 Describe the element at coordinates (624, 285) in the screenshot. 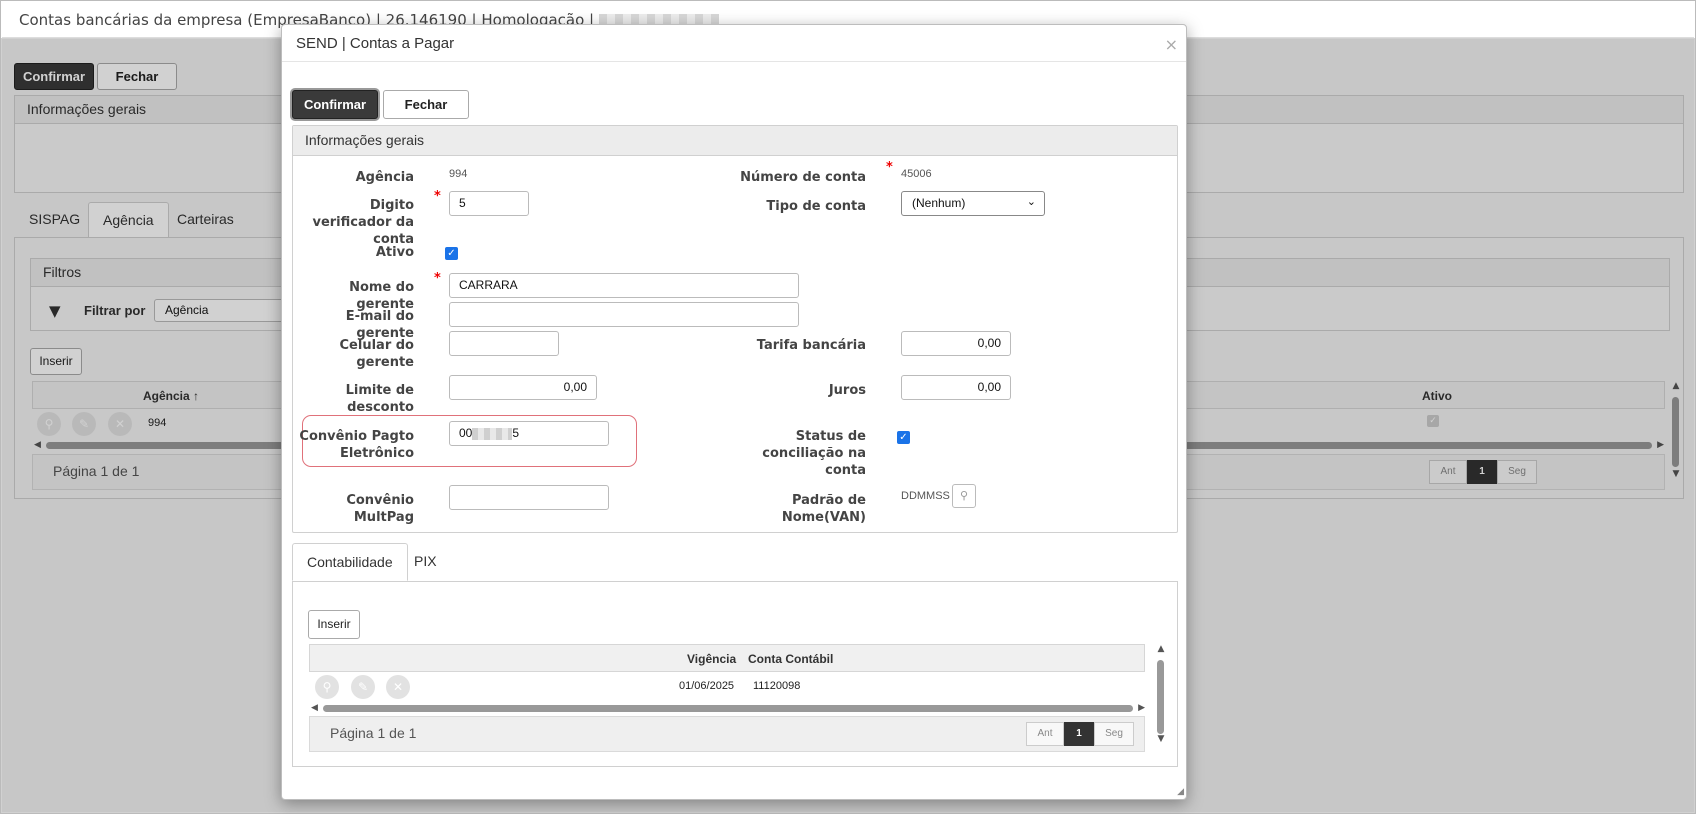

I see `nome-gerente-field: CARRARA` at that location.